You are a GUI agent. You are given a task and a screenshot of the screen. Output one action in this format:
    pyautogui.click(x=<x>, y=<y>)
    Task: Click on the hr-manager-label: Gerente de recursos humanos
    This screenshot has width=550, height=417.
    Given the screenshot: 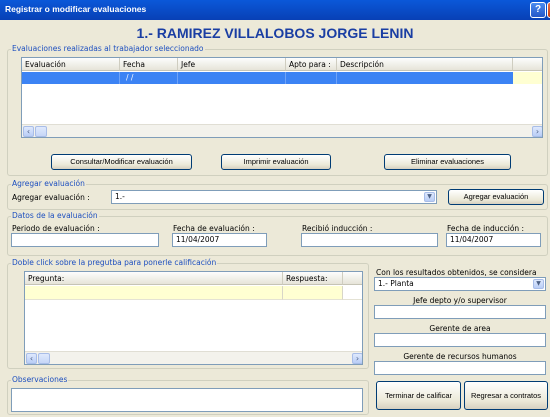 What is the action you would take?
    pyautogui.click(x=460, y=356)
    